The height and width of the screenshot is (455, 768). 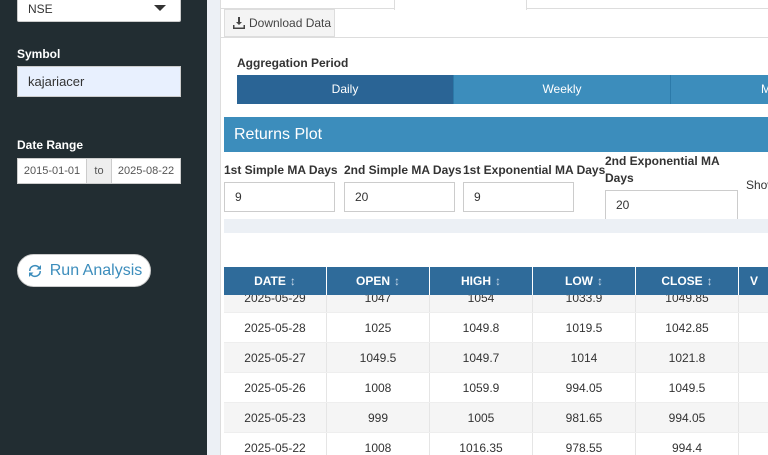 I want to click on aggregation-period-group: Daily Weekly M, so click(x=502, y=89).